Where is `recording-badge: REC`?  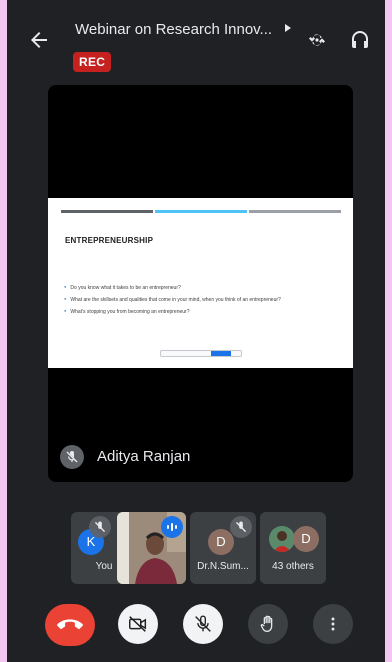 recording-badge: REC is located at coordinates (92, 62).